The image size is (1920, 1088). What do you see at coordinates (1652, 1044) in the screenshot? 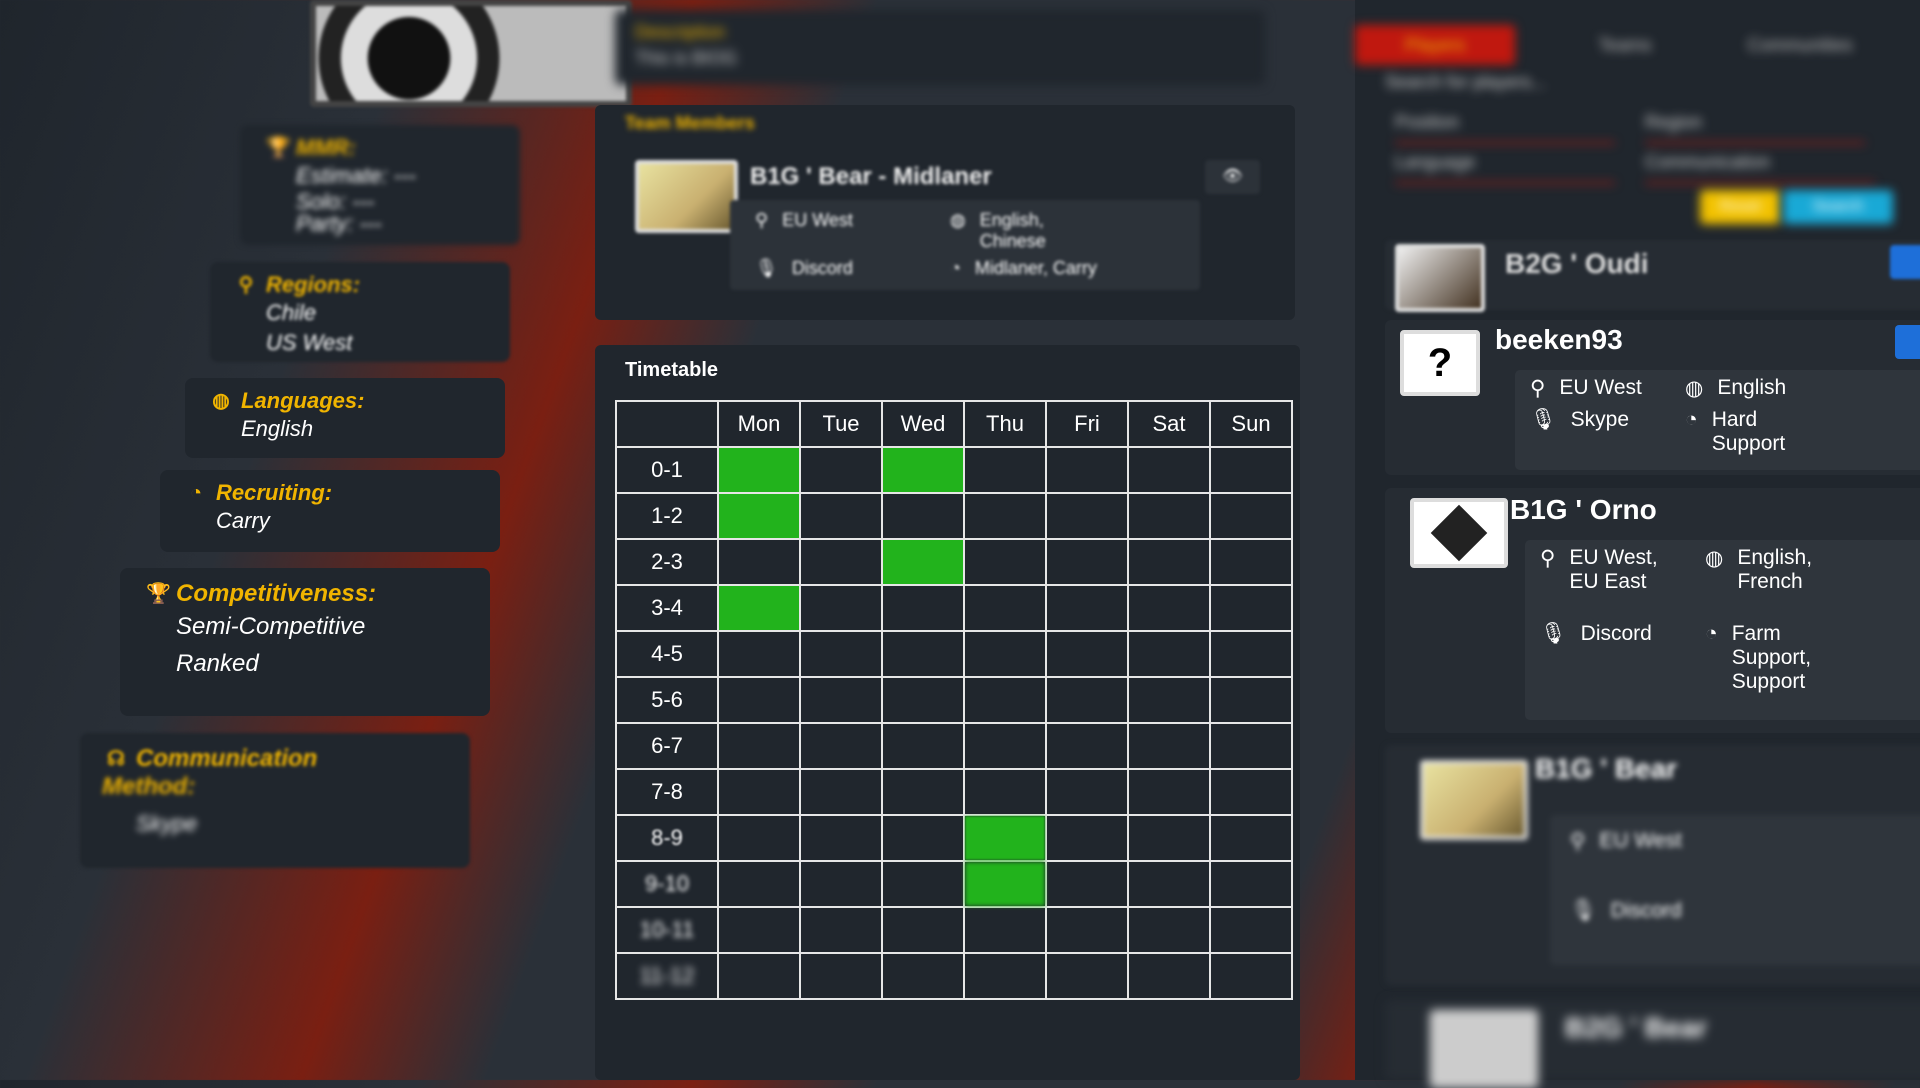
I see `player-card: B2G ' Bear` at bounding box center [1652, 1044].